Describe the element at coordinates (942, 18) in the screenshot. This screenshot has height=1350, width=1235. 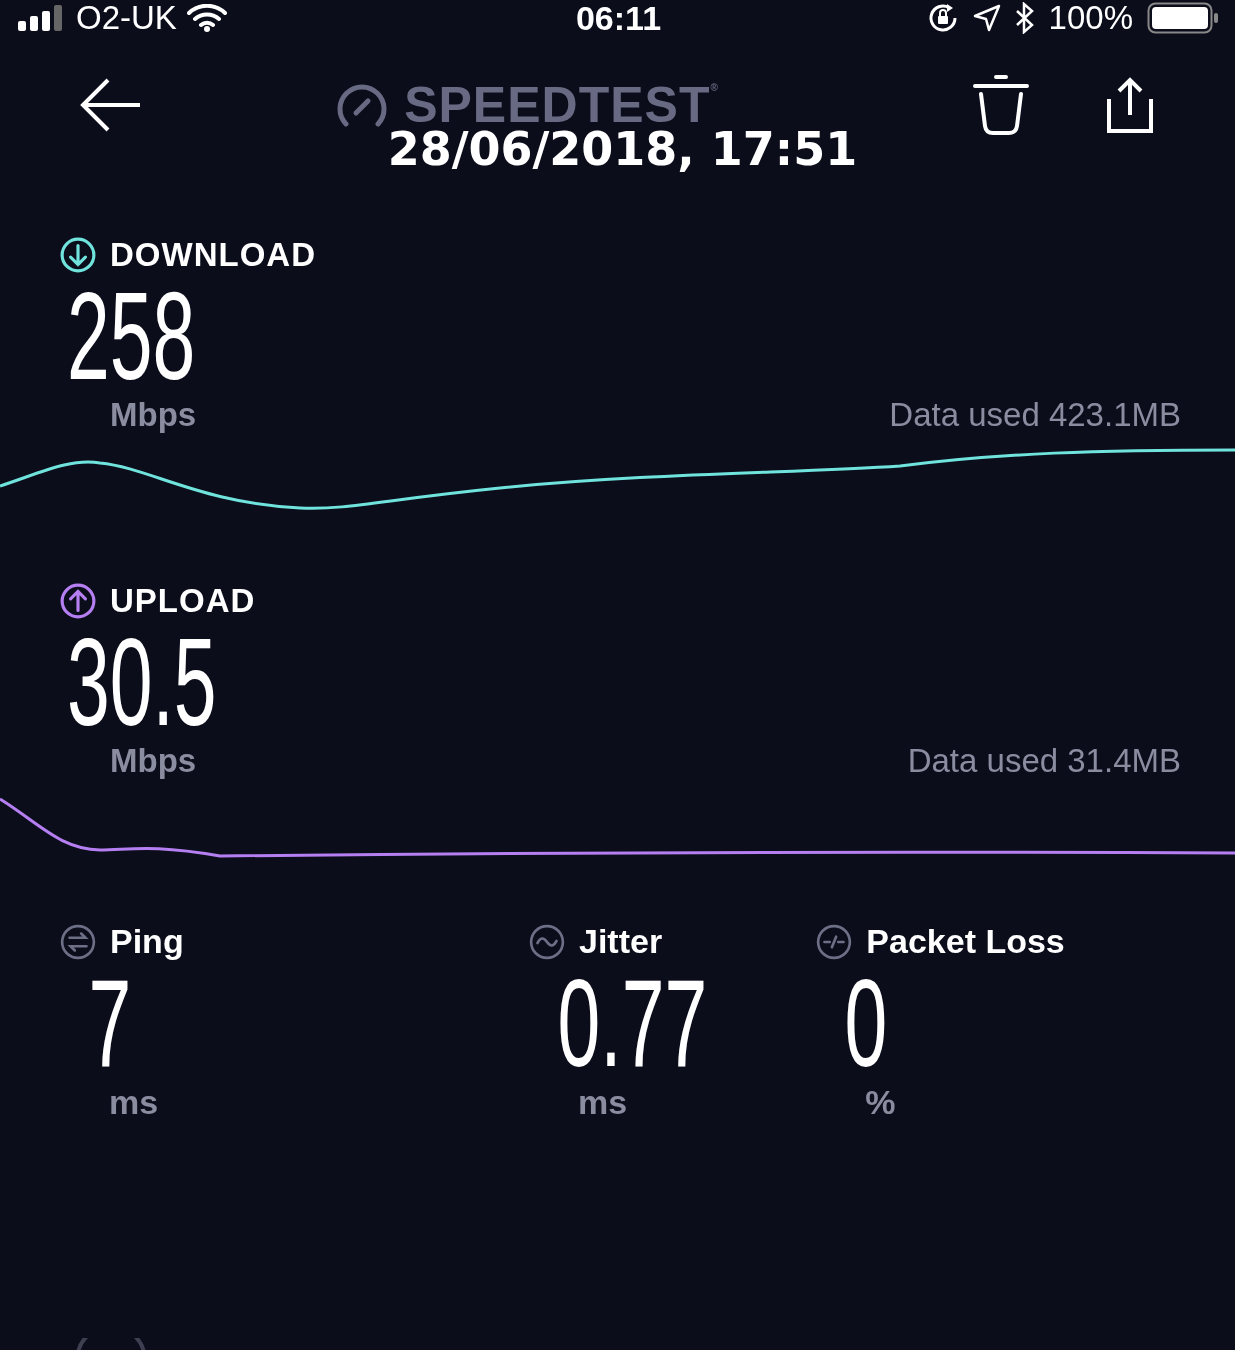
I see `rotation-lock-icon` at that location.